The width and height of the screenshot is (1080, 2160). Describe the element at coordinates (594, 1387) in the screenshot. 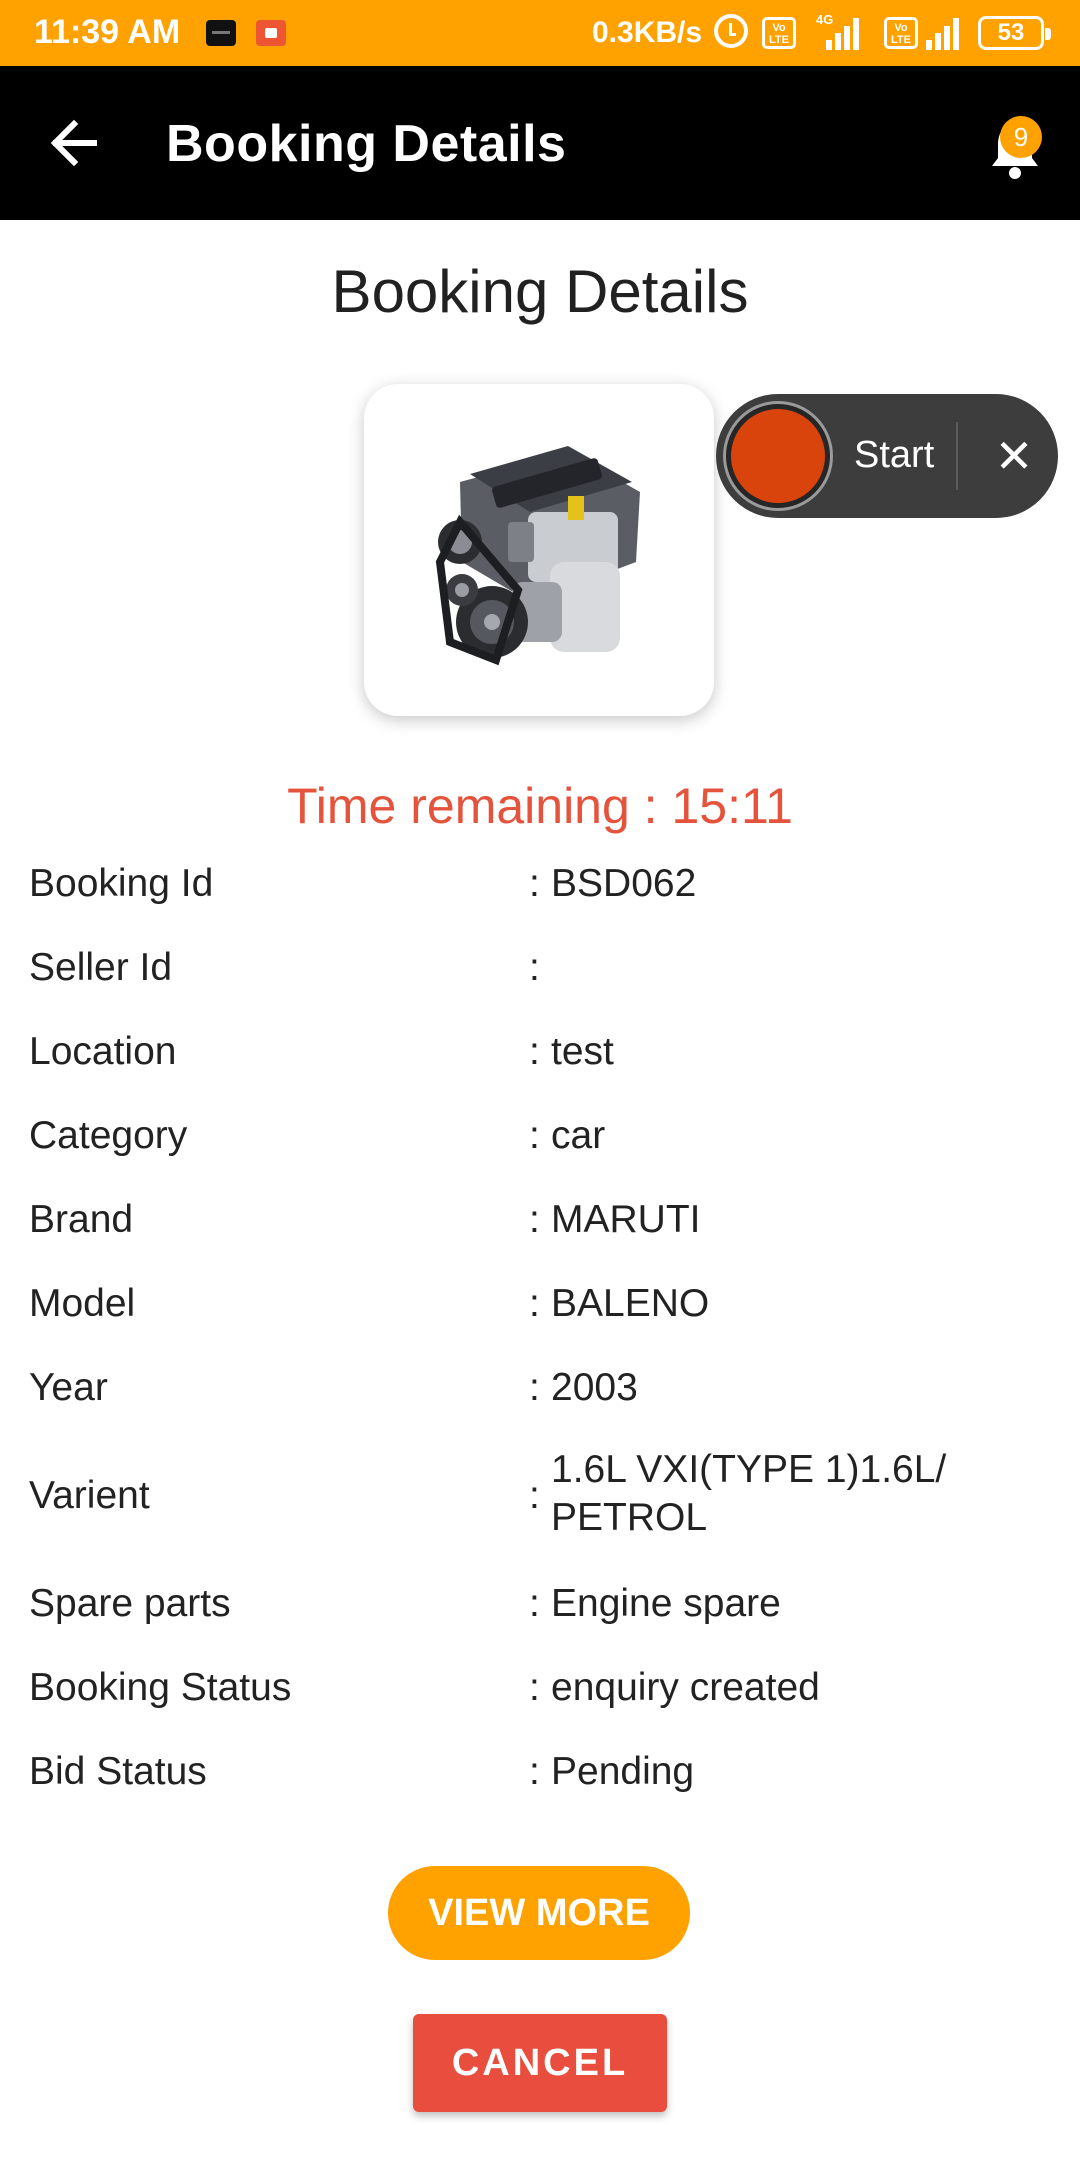

I see `detail-value: 2003` at that location.